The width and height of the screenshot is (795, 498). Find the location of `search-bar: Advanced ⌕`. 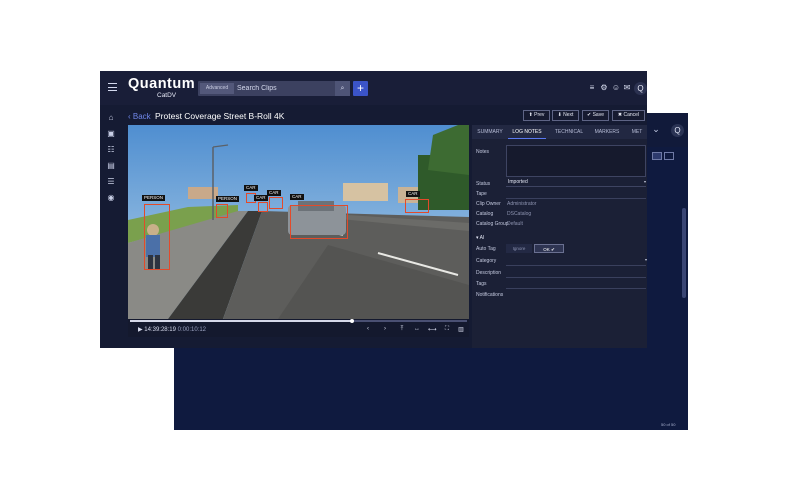

search-bar: Advanced ⌕ is located at coordinates (274, 88).